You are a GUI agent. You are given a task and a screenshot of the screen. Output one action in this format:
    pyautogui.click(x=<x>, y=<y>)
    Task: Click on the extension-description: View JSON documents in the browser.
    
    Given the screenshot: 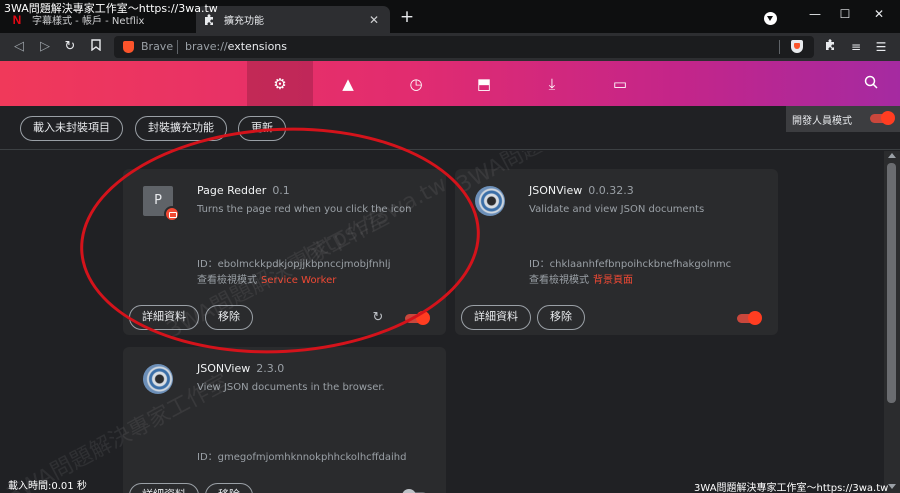 What is the action you would take?
    pyautogui.click(x=291, y=387)
    